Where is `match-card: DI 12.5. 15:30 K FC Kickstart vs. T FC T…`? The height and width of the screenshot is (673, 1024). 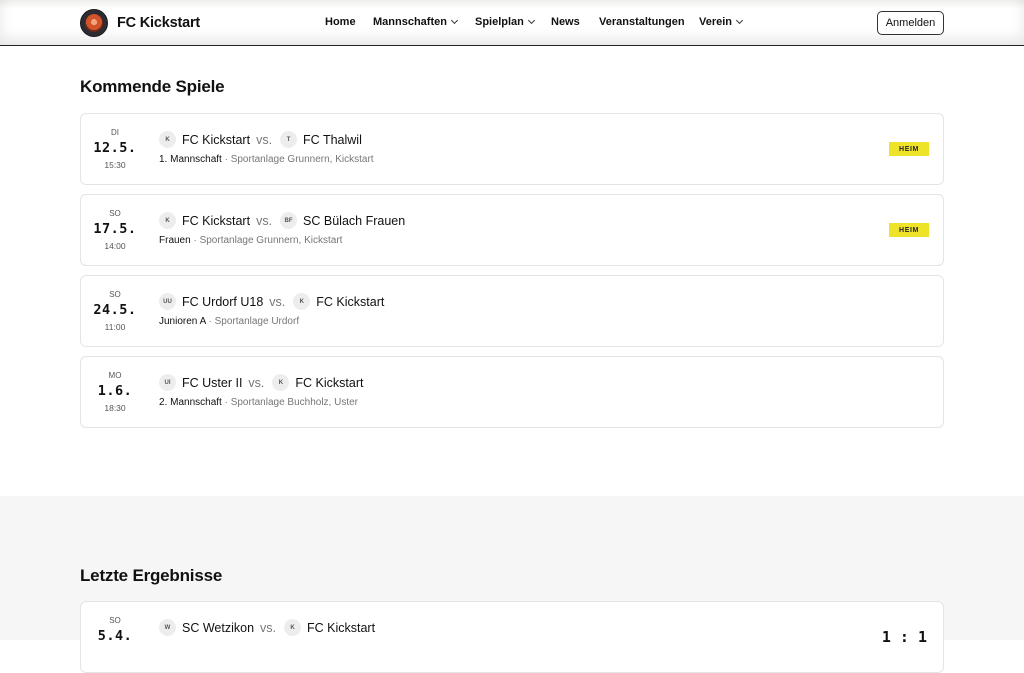 match-card: DI 12.5. 15:30 K FC Kickstart vs. T FC T… is located at coordinates (512, 149).